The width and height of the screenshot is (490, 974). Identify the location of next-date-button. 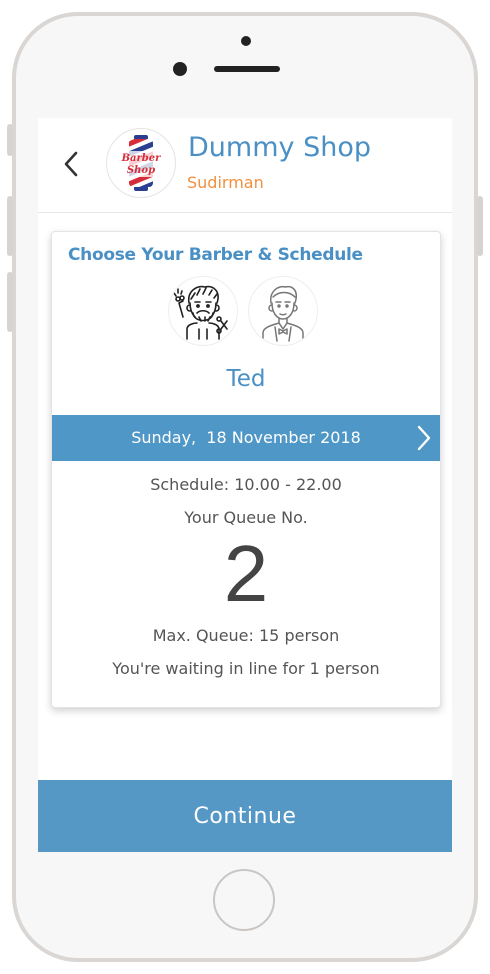
(424, 438).